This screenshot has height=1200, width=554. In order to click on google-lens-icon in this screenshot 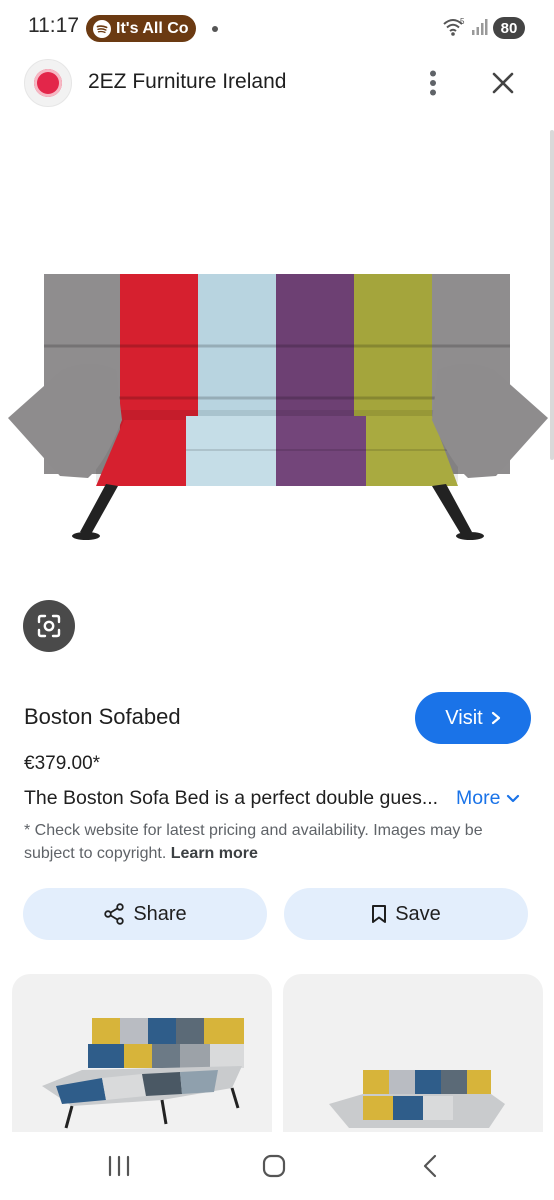, I will do `click(49, 626)`.